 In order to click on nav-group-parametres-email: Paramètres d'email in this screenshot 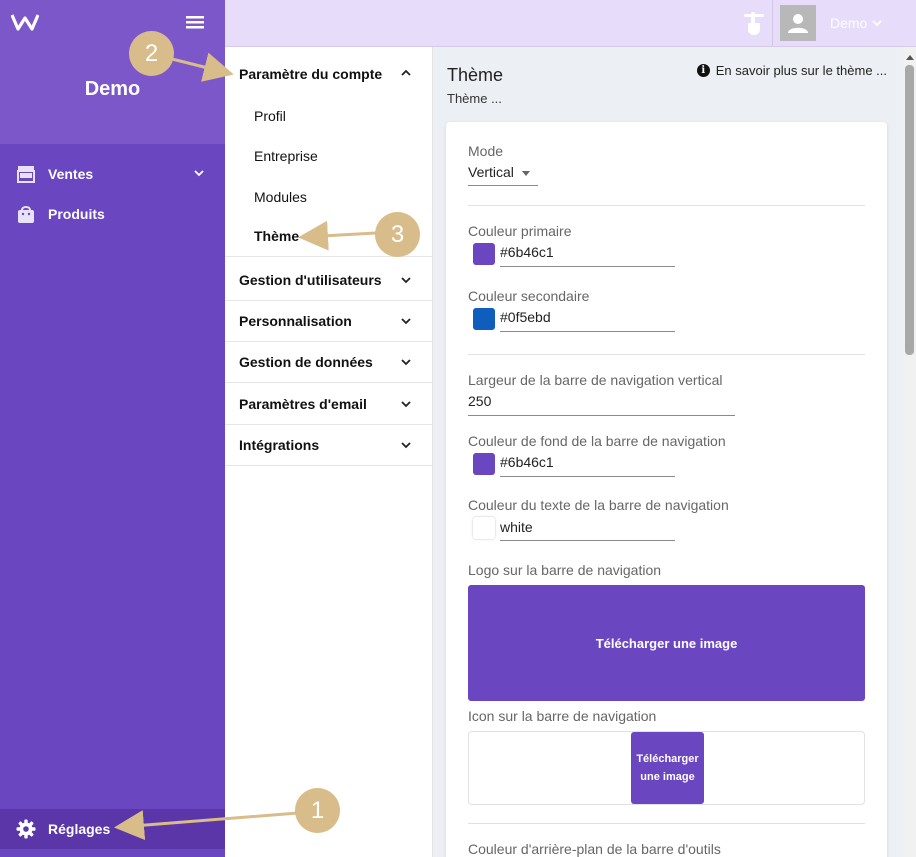, I will do `click(328, 404)`.